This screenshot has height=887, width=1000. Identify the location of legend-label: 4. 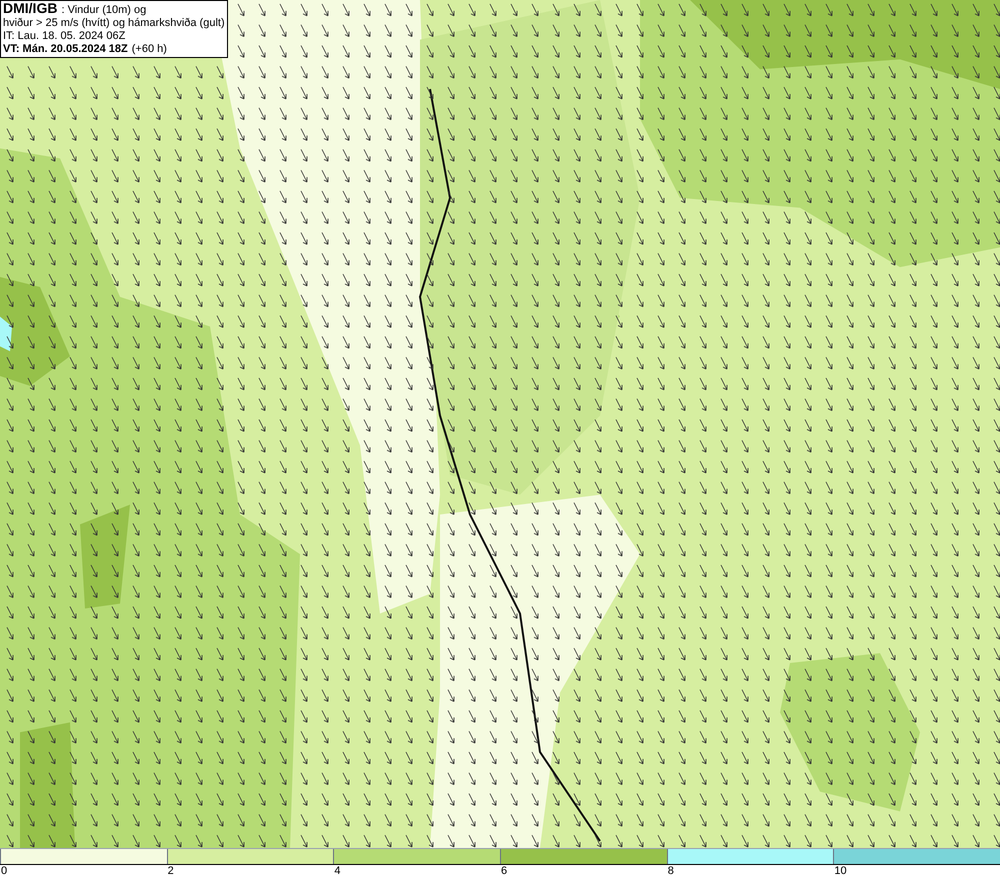
(336, 871).